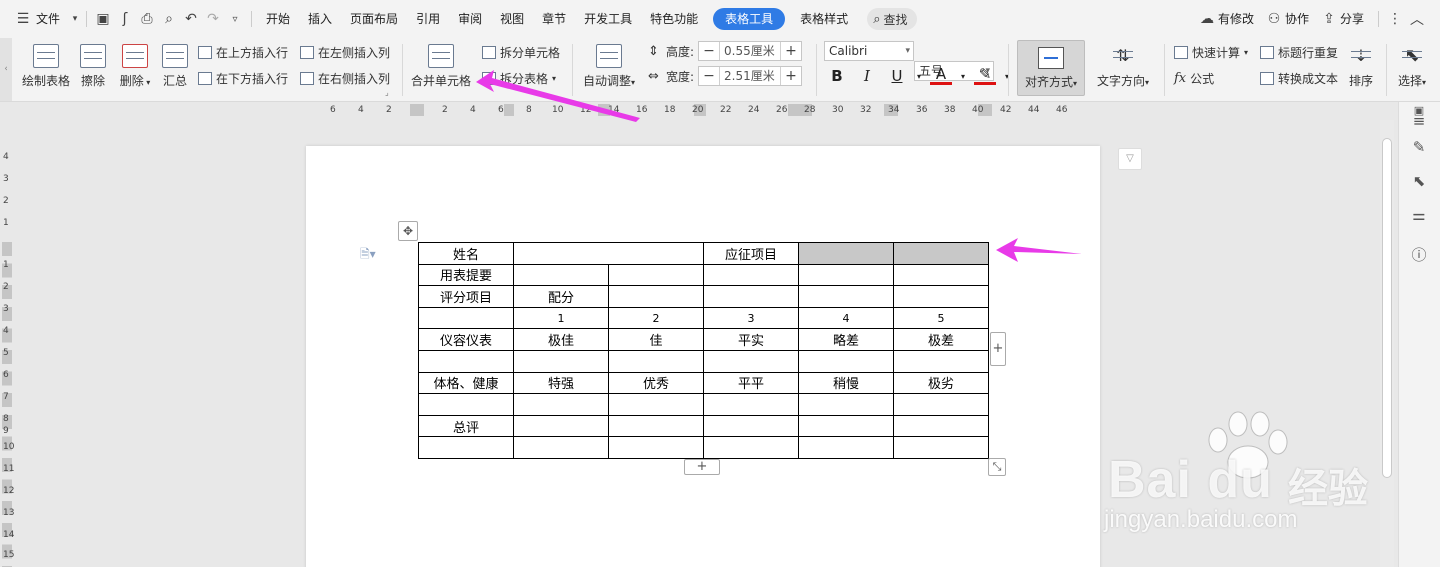 The image size is (1440, 567). I want to click on height-spinner: − 0.55厘米 +, so click(750, 51).